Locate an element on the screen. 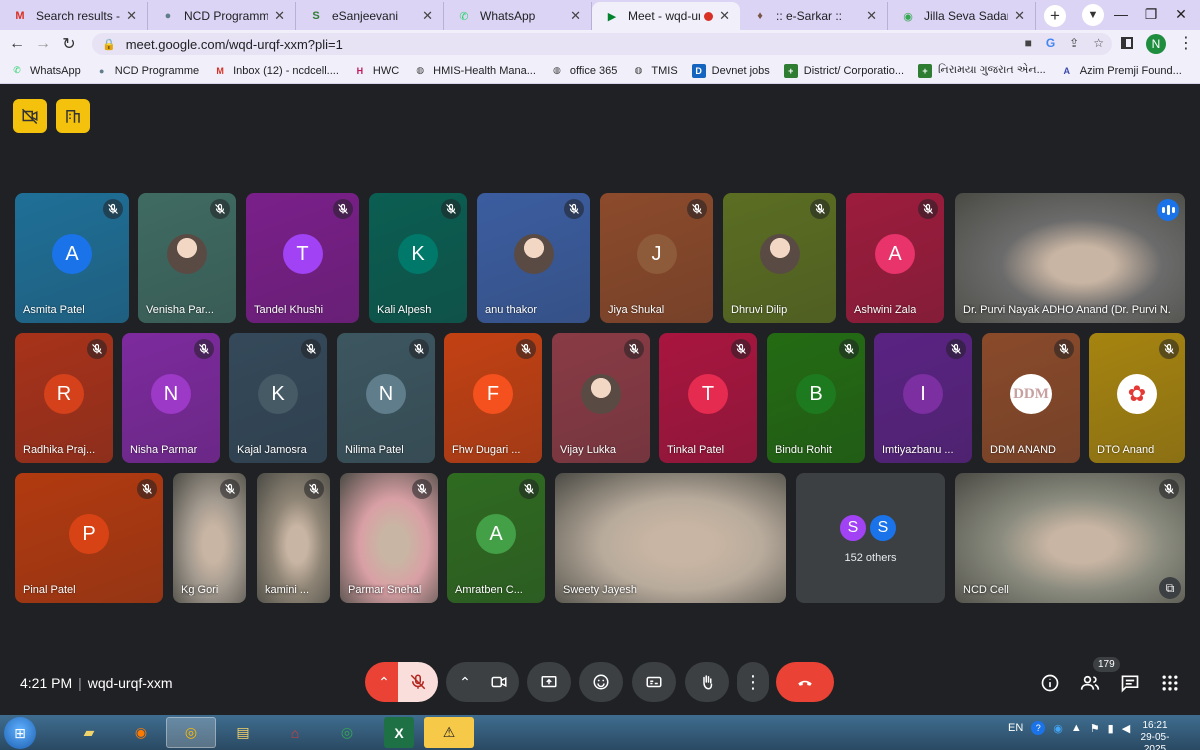 Image resolution: width=1200 pixels, height=750 pixels. participant-tile: K Kali Alpesh is located at coordinates (418, 258).